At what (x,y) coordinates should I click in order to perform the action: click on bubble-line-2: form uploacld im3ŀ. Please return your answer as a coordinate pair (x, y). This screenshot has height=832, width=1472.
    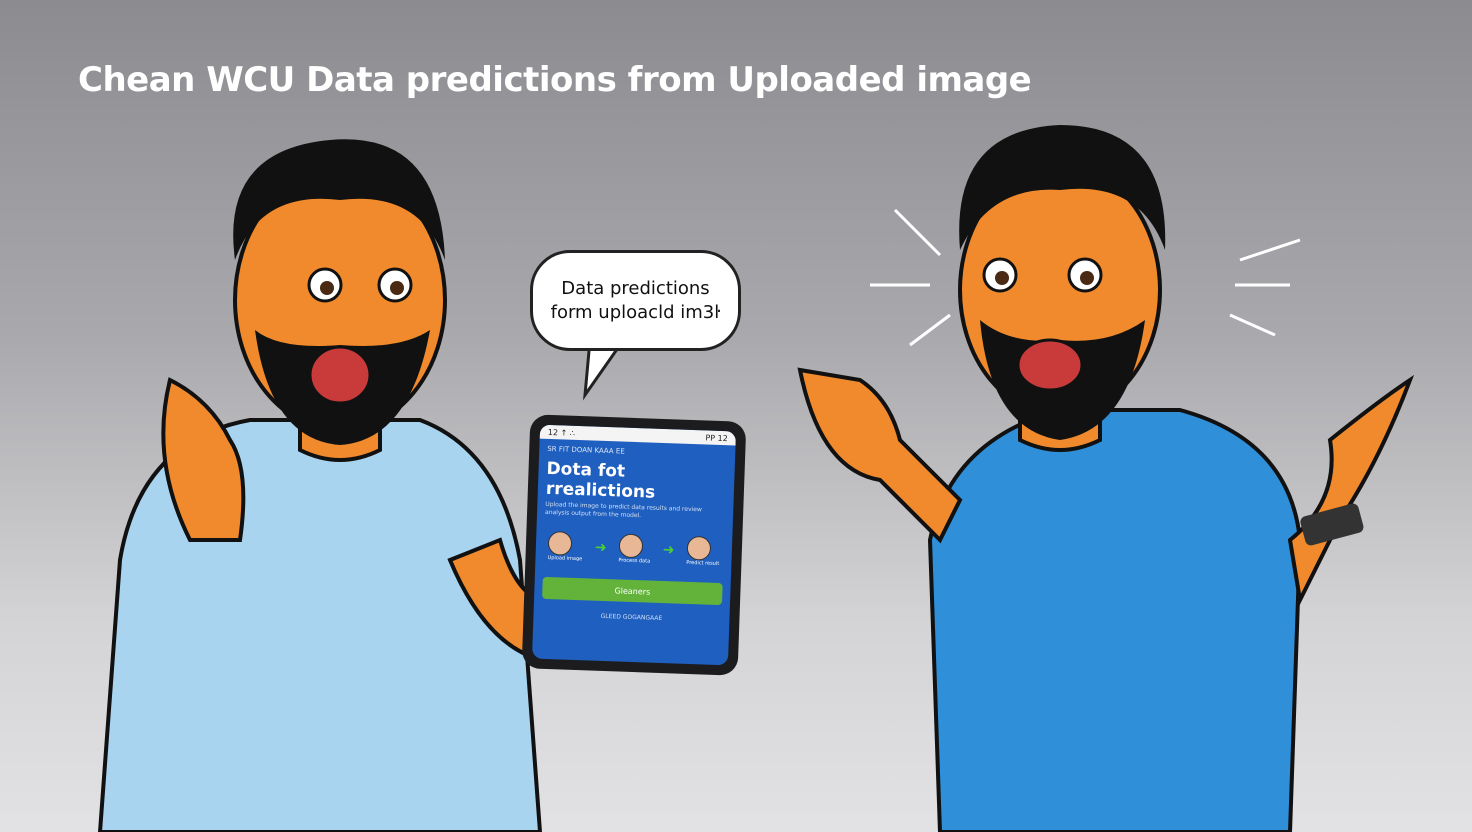
    Looking at the image, I should click on (635, 312).